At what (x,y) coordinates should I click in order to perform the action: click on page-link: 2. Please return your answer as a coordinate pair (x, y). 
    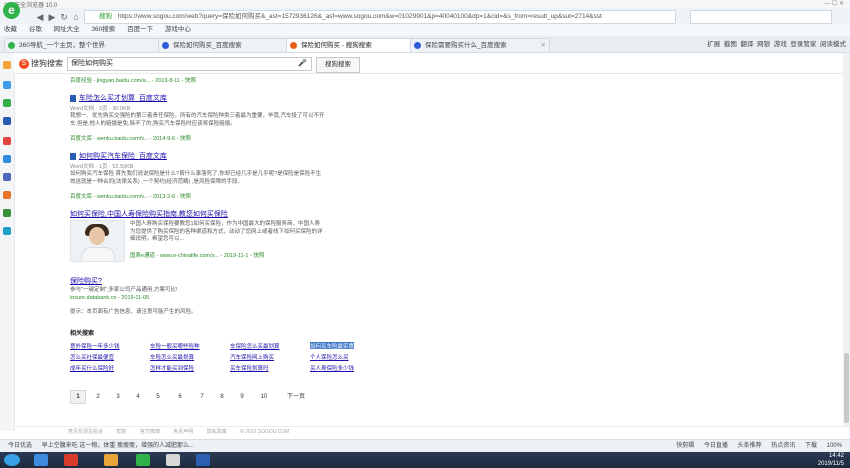
    Looking at the image, I should click on (98, 397).